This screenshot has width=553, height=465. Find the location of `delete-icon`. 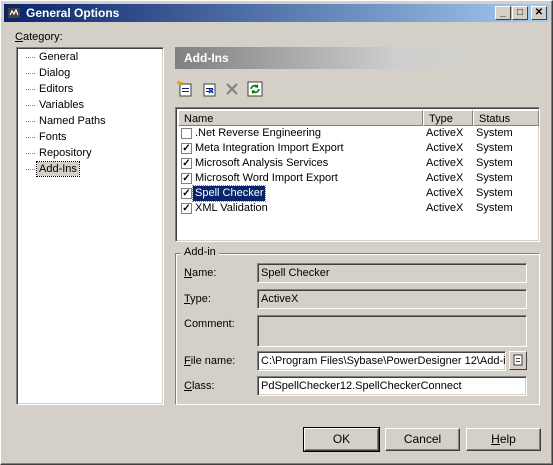

delete-icon is located at coordinates (232, 89).